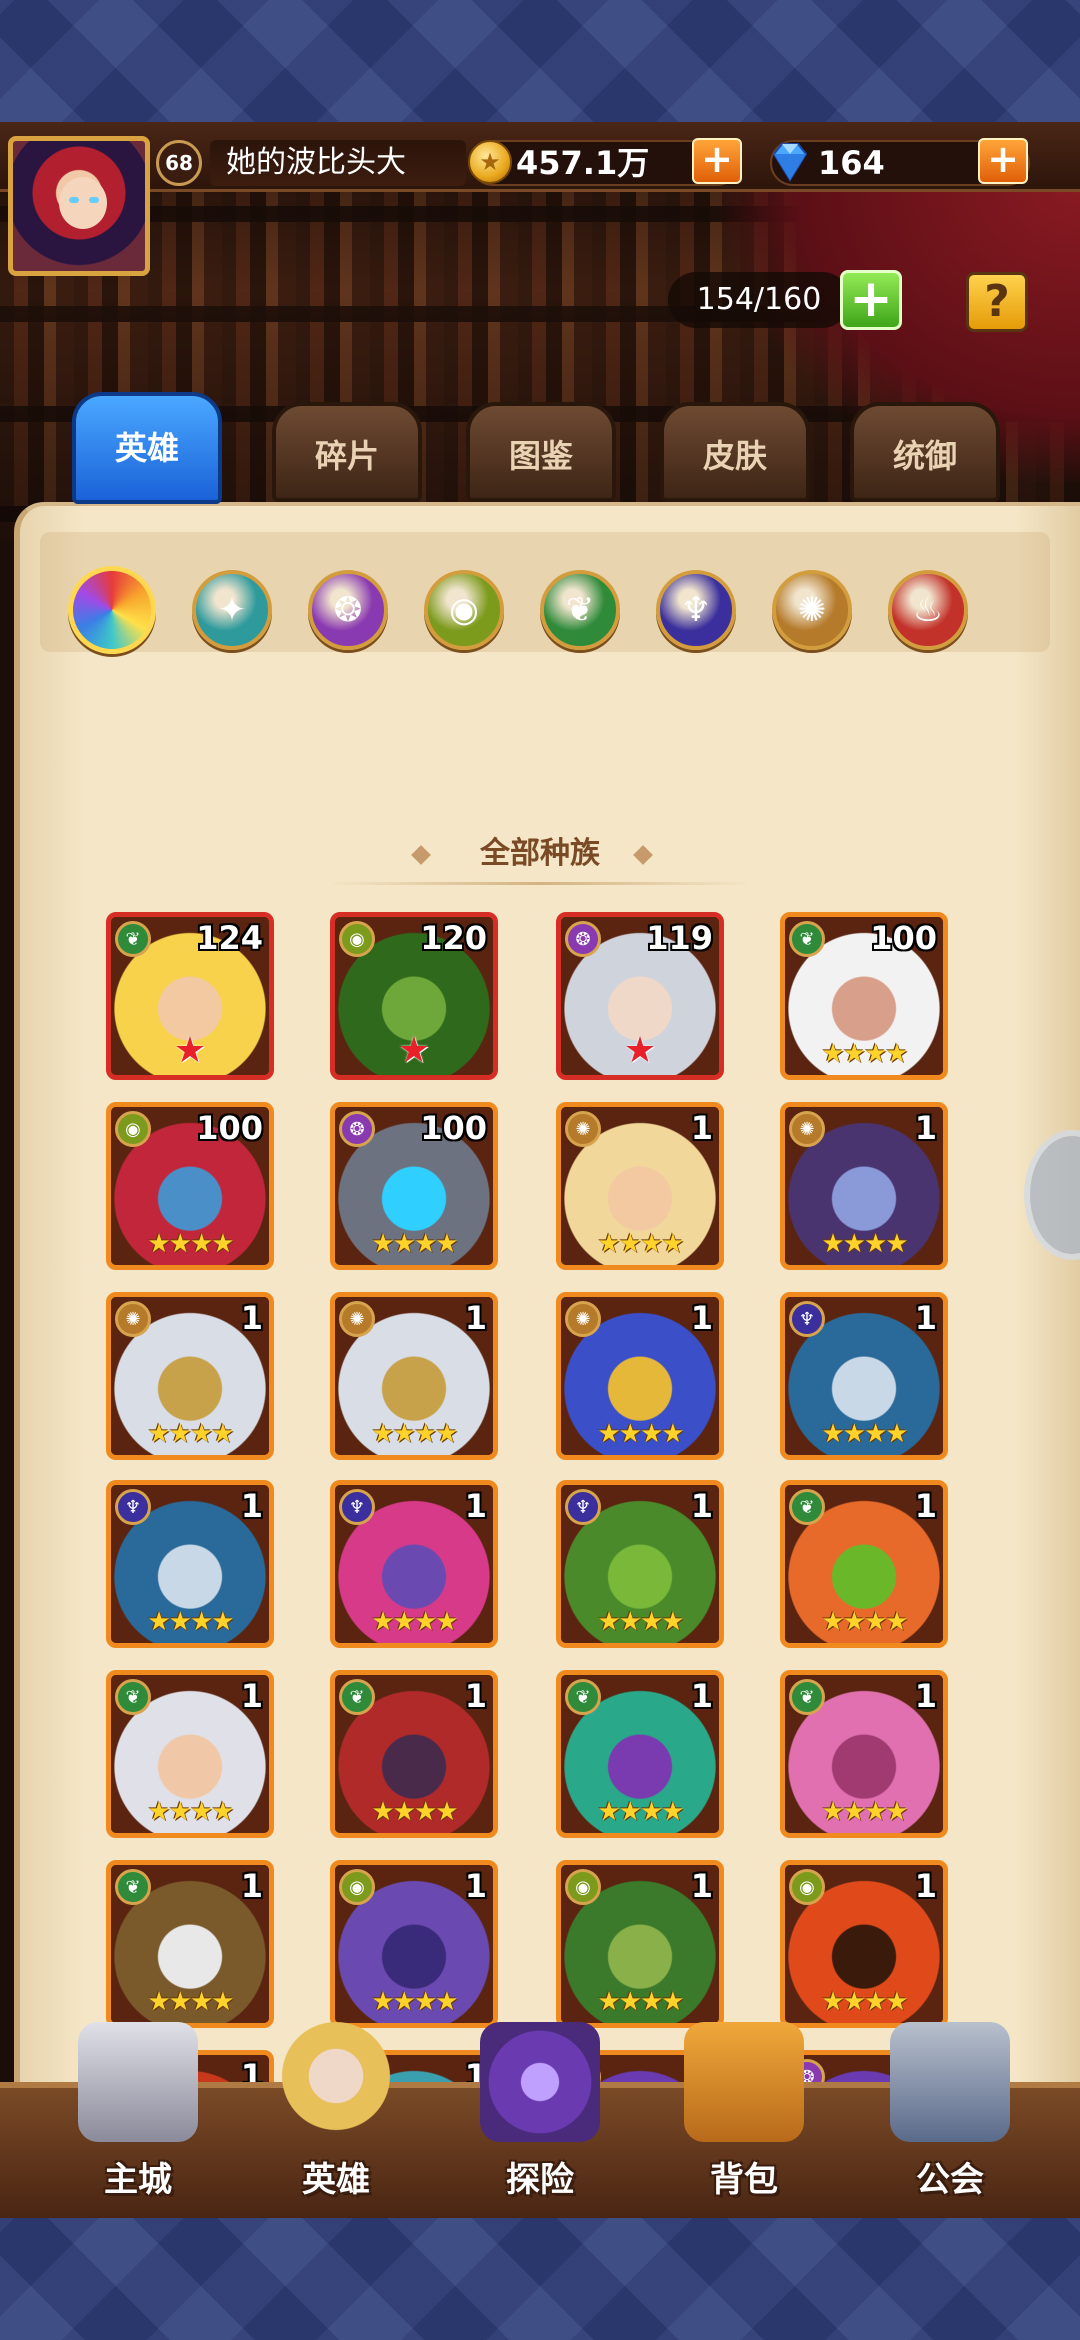 The image size is (1080, 2340). I want to click on faction-filter-forest: ❦, so click(580, 610).